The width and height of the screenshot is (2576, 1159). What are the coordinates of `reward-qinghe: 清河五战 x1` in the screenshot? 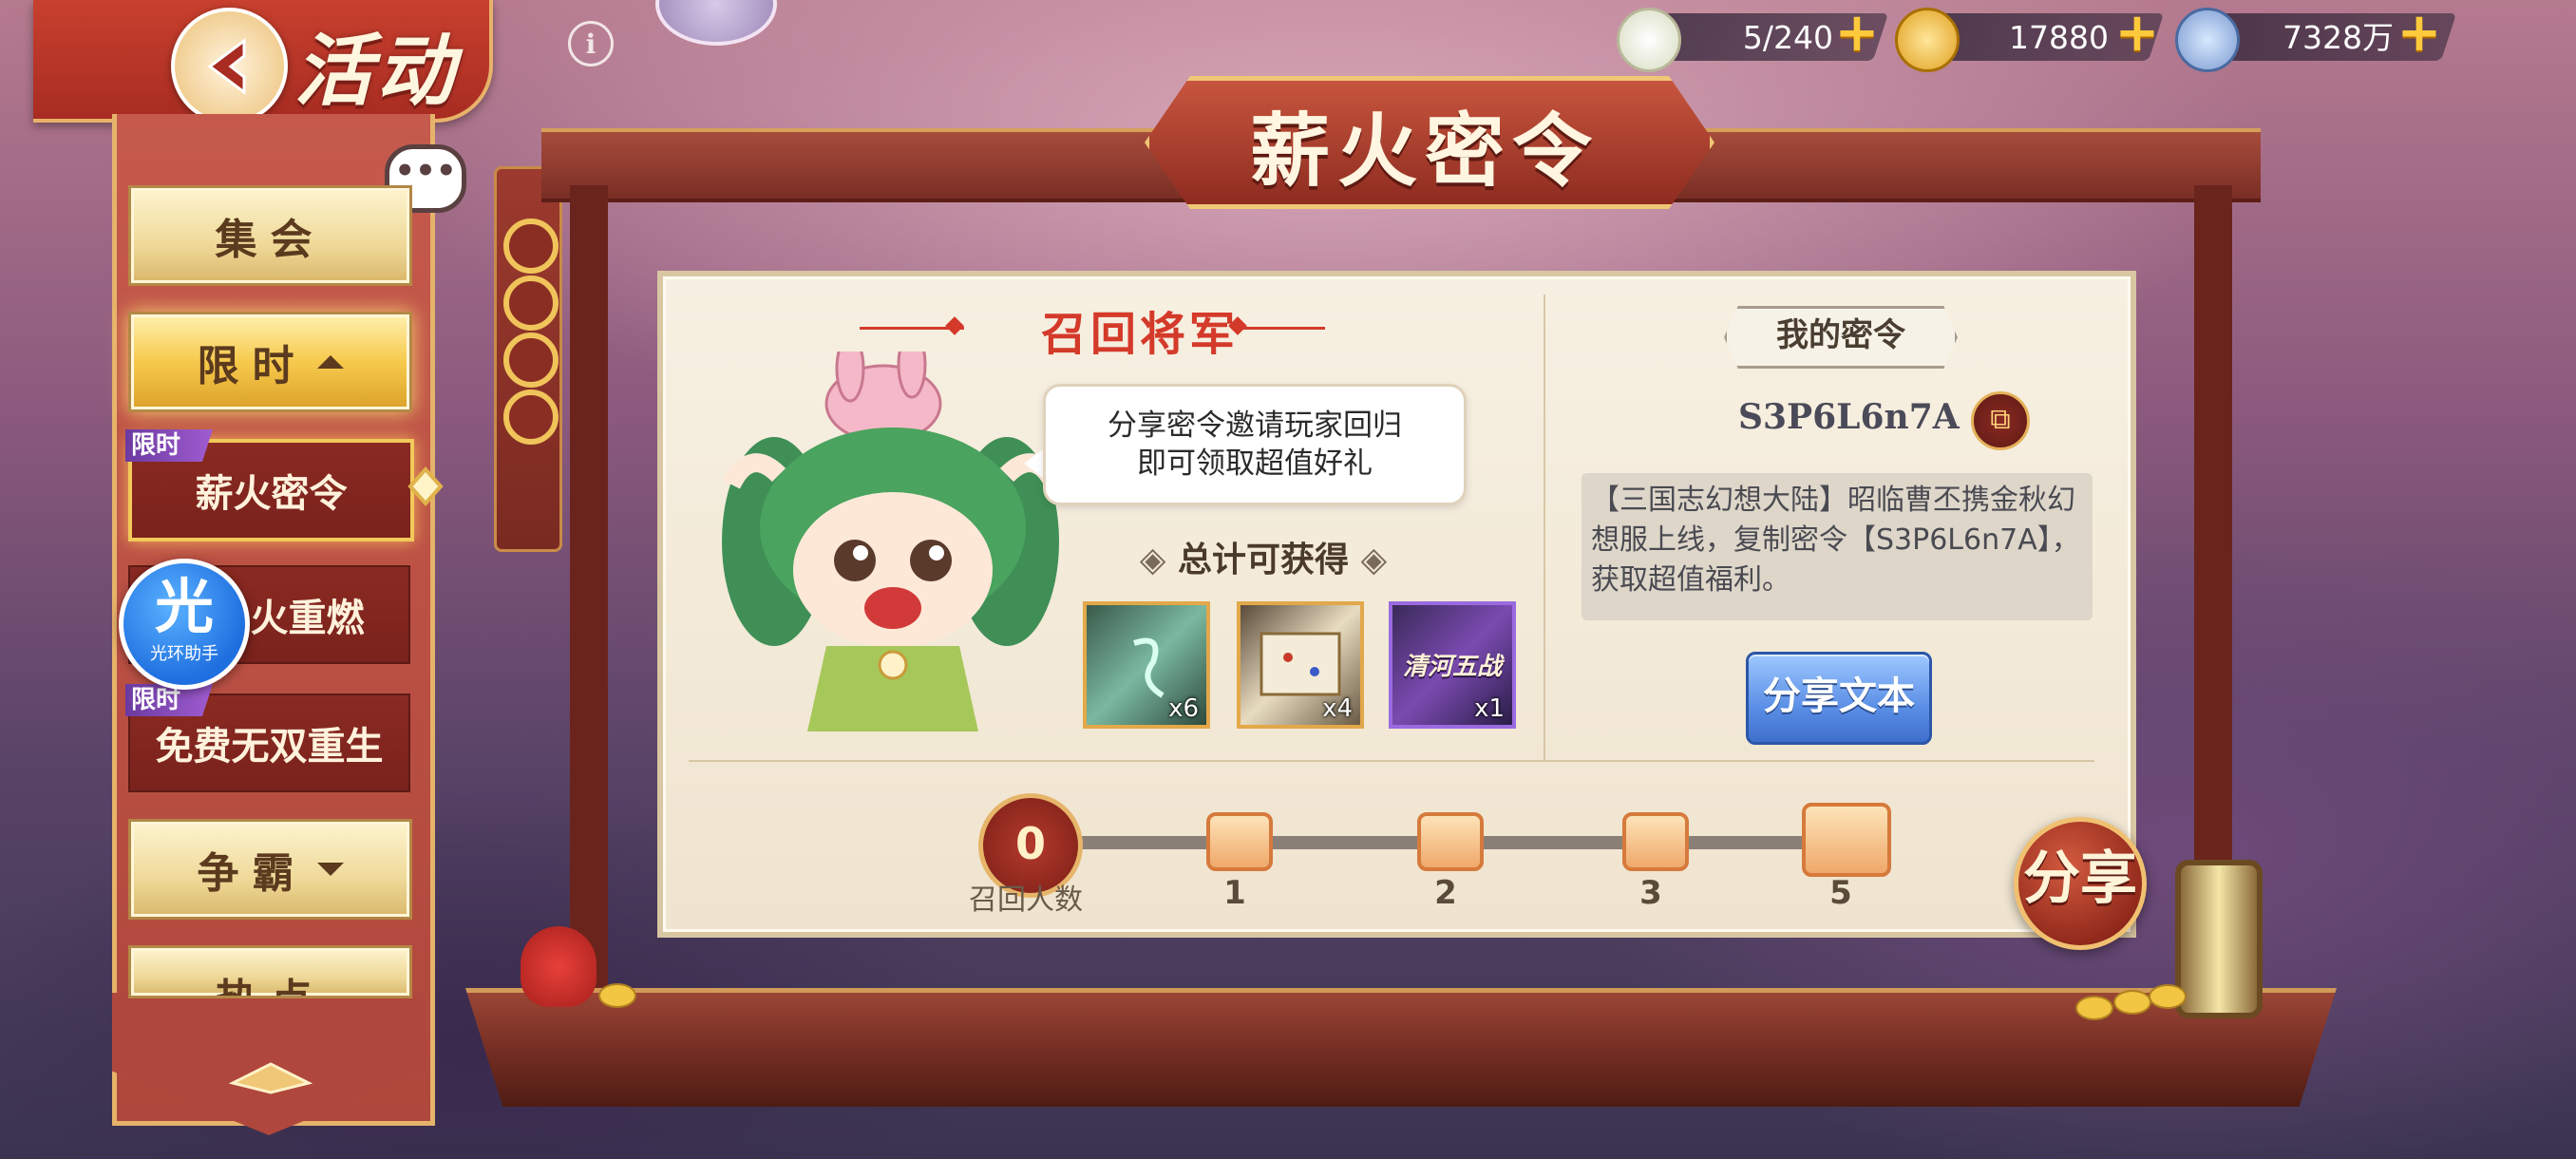 It's located at (1452, 665).